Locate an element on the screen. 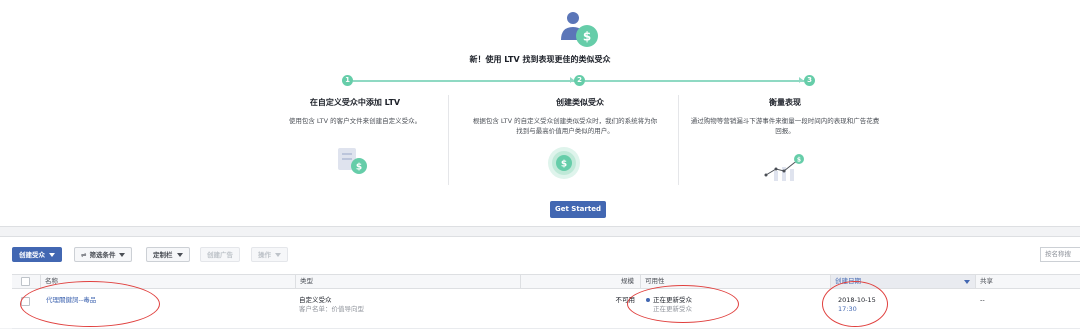  step-3-title: 衡量表现 is located at coordinates (785, 102).